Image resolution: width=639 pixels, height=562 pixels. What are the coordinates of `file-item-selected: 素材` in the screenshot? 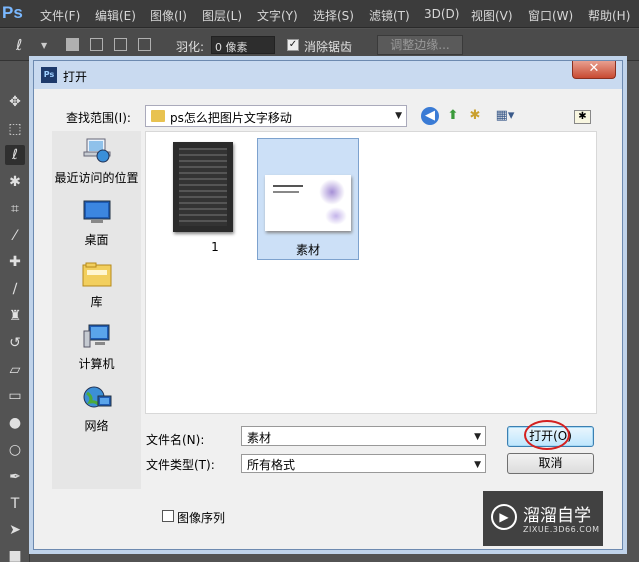 It's located at (308, 199).